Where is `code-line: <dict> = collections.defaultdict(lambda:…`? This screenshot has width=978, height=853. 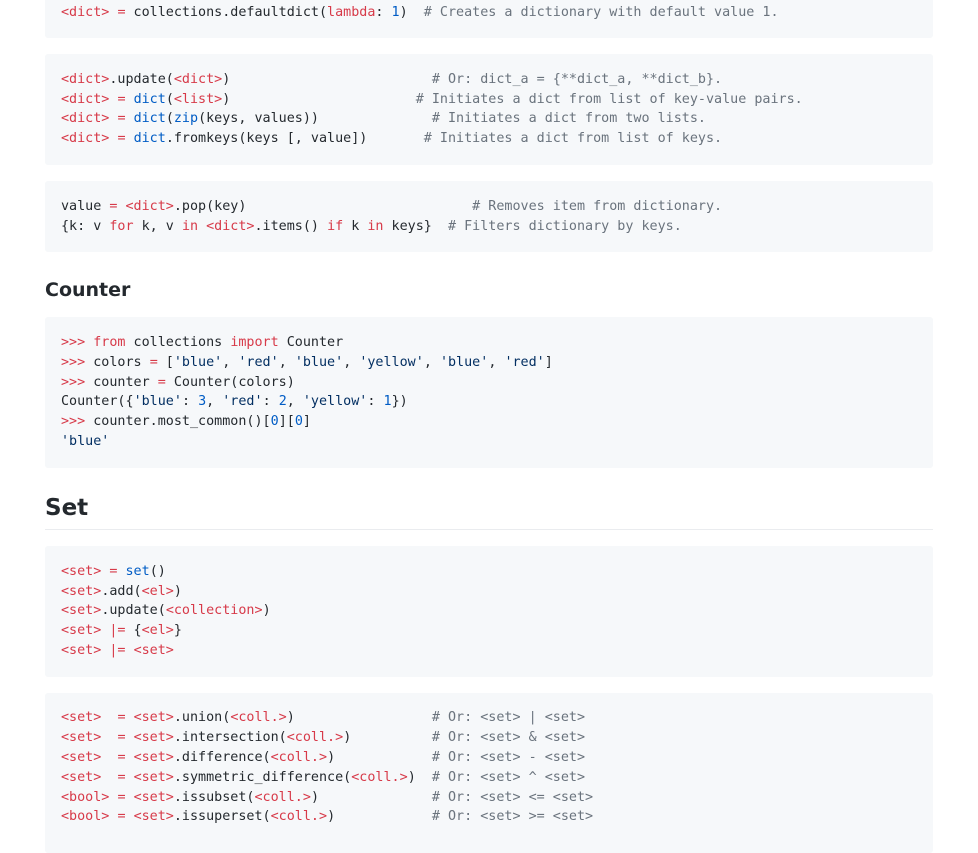
code-line: <dict> = collections.defaultdict(lambda:… is located at coordinates (420, 13).